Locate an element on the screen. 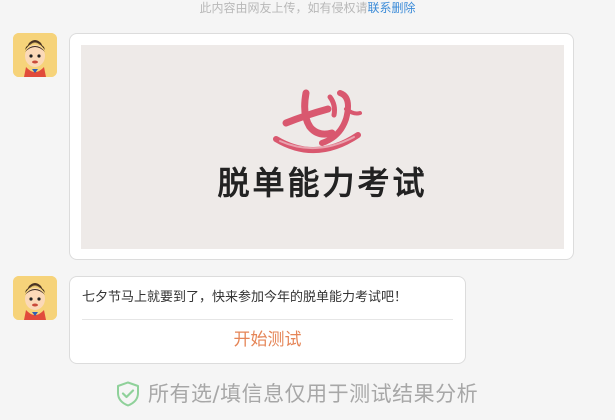  poster-title: 脱单能力考试 is located at coordinates (322, 183).